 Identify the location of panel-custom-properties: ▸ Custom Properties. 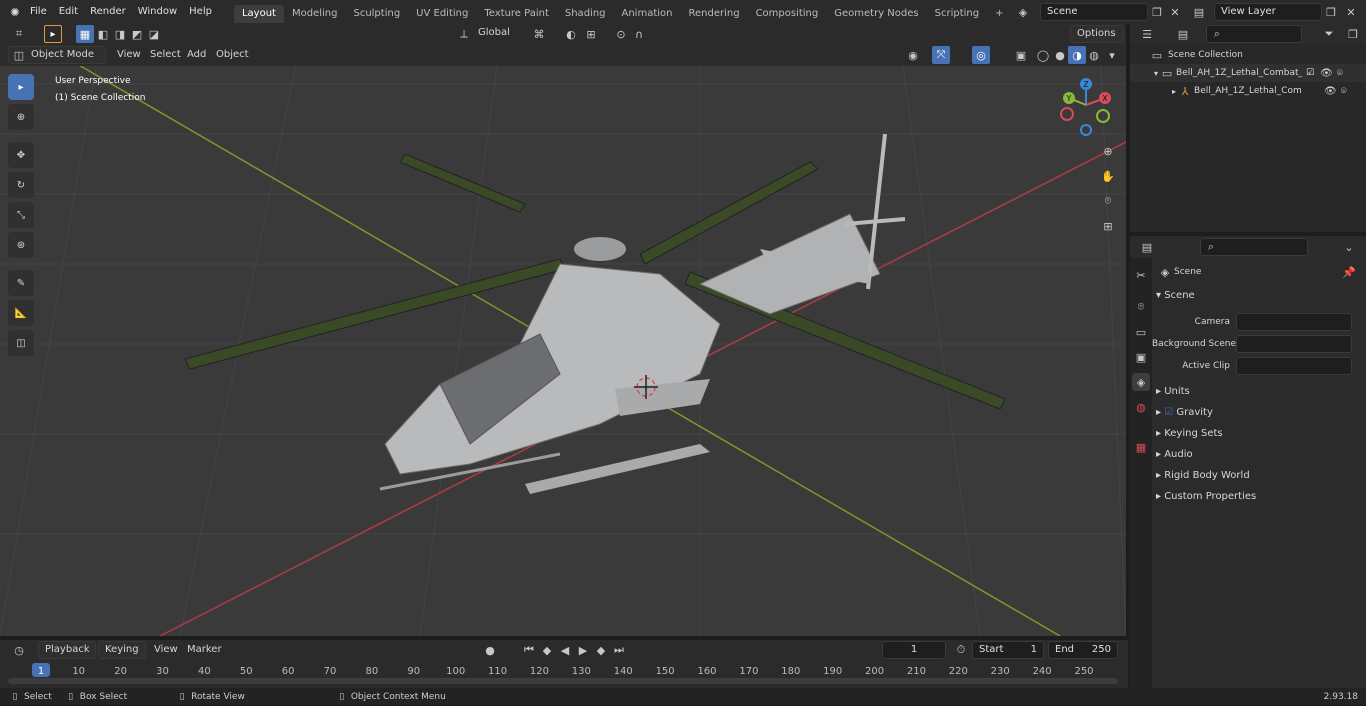
(1206, 496).